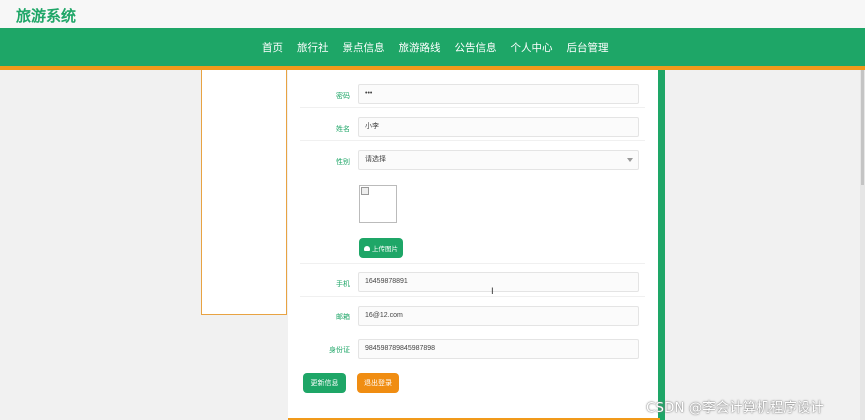 The image size is (865, 420). What do you see at coordinates (498, 160) in the screenshot?
I see `gender-select: 请选择` at bounding box center [498, 160].